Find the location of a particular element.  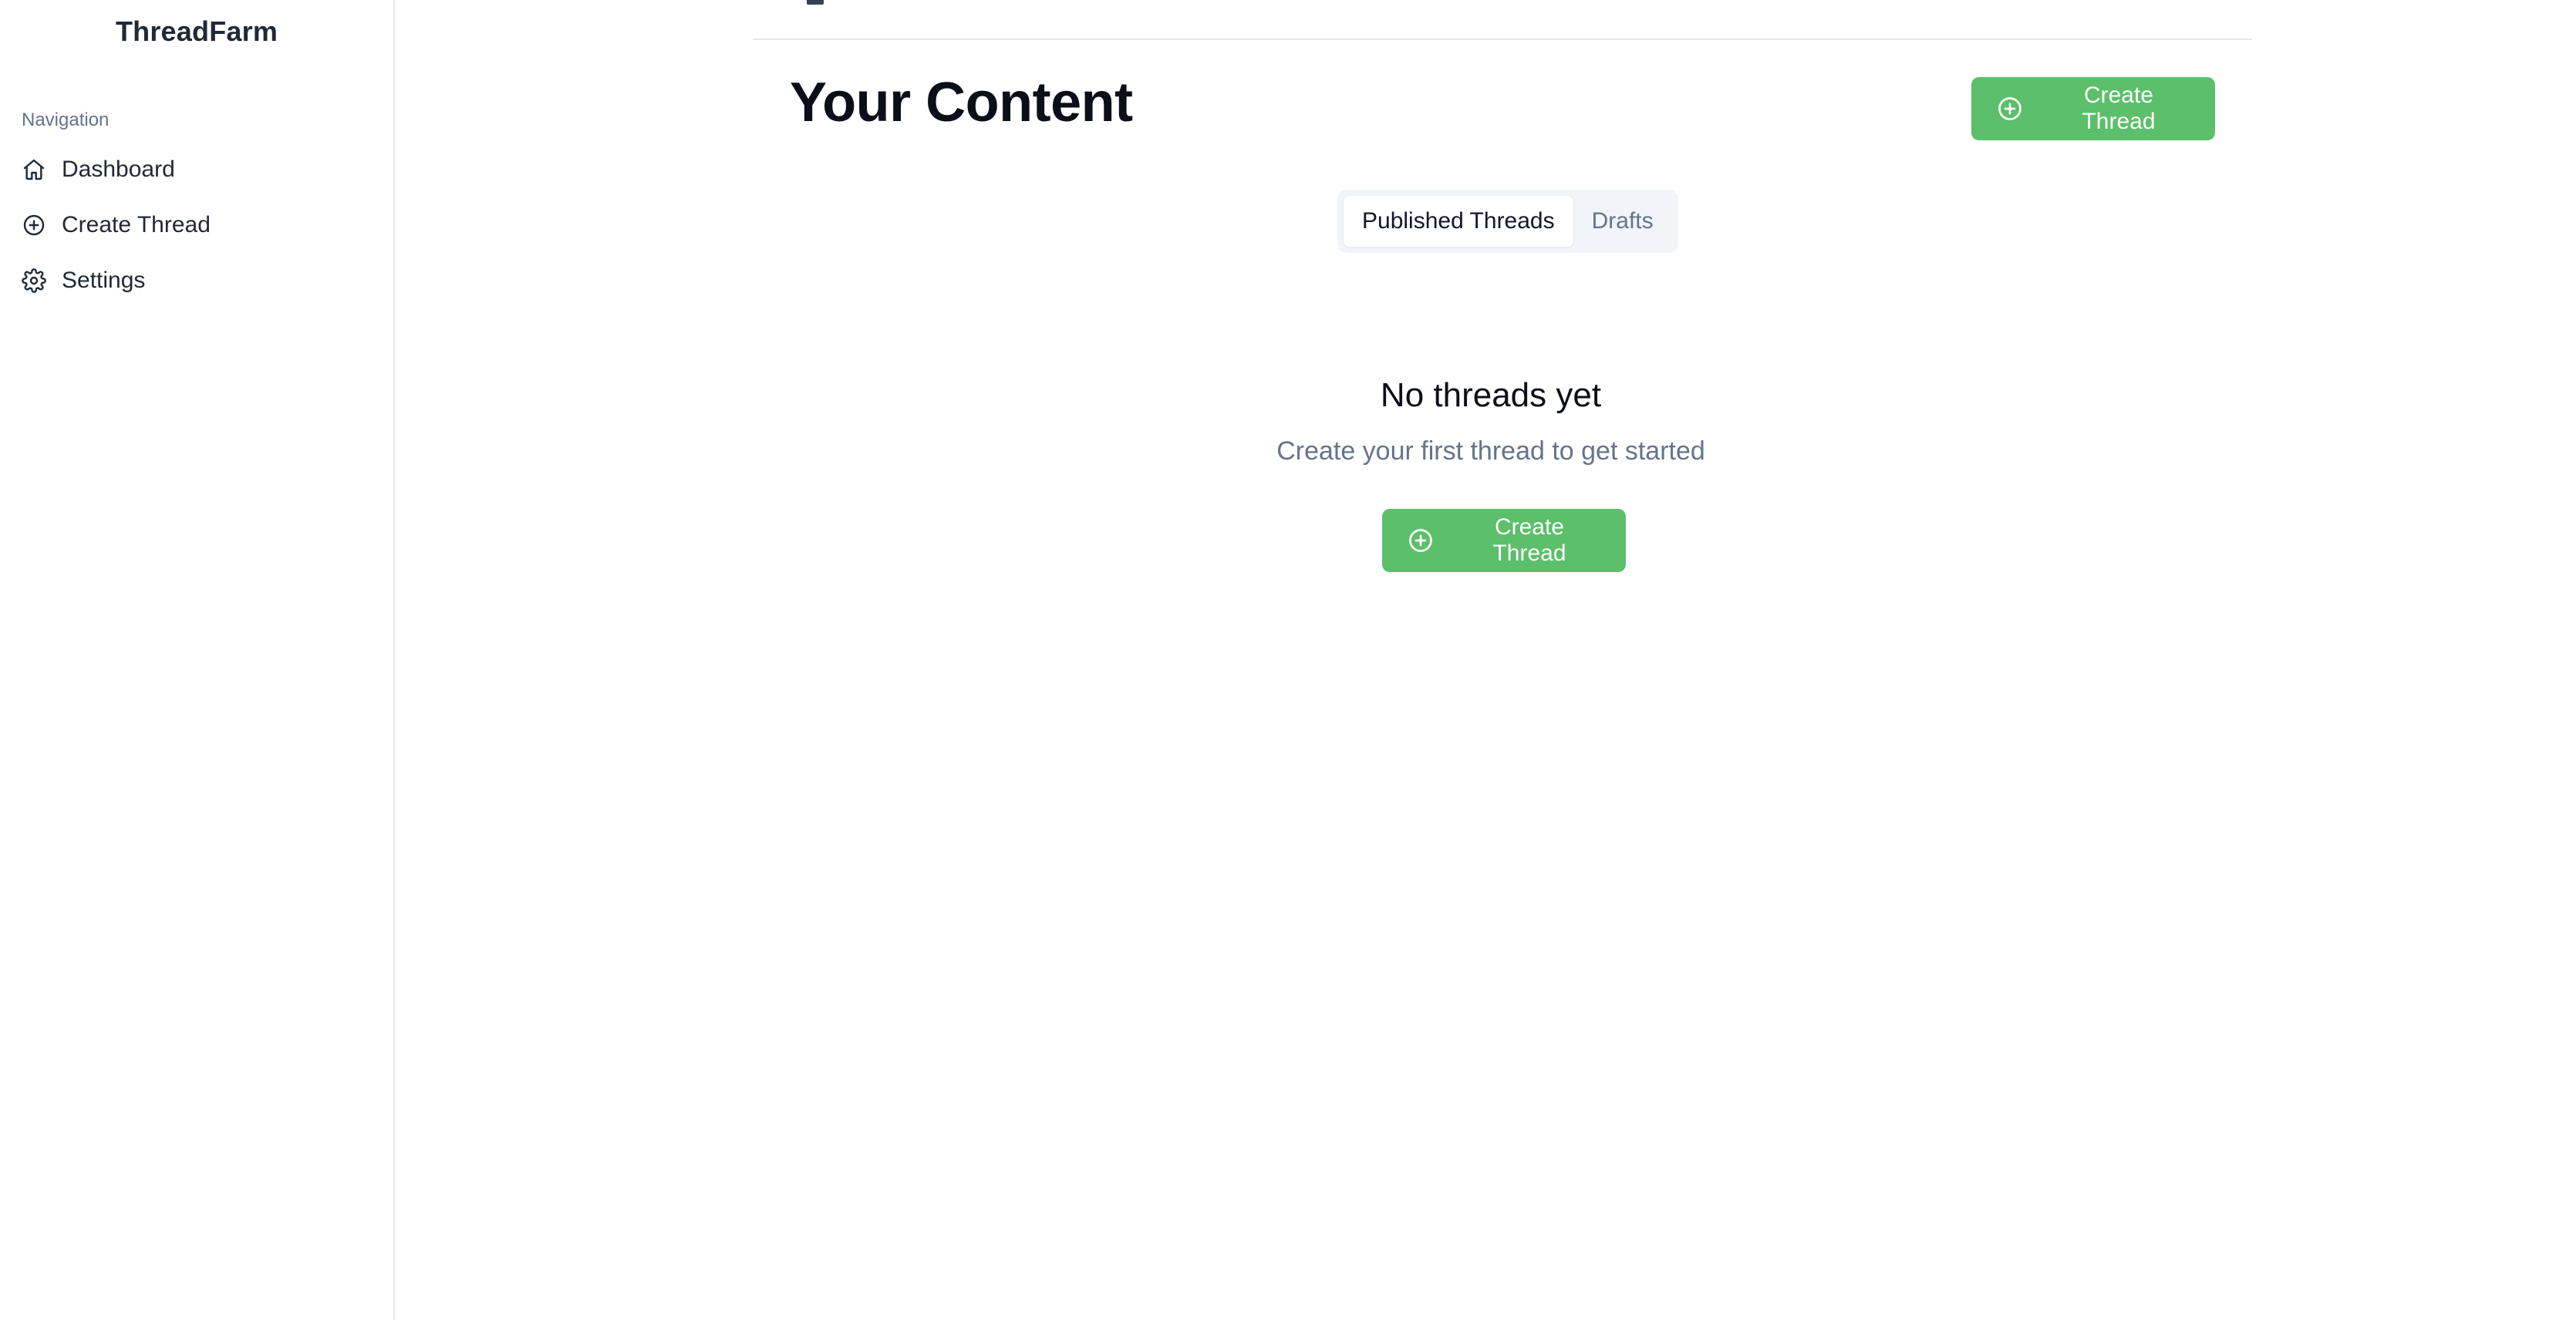

sidebar-item-label: Create Thread is located at coordinates (136, 224).